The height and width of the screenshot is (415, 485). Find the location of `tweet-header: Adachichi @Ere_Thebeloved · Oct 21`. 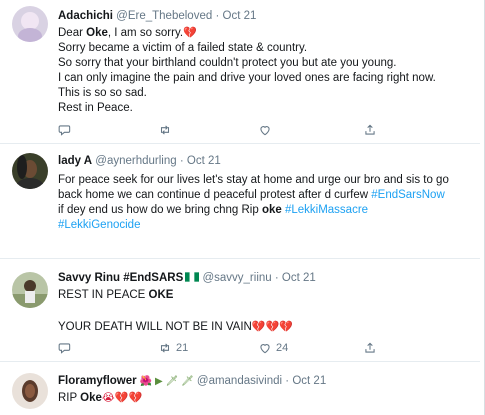

tweet-header: Adachichi @Ere_Thebeloved · Oct 21 is located at coordinates (265, 16).